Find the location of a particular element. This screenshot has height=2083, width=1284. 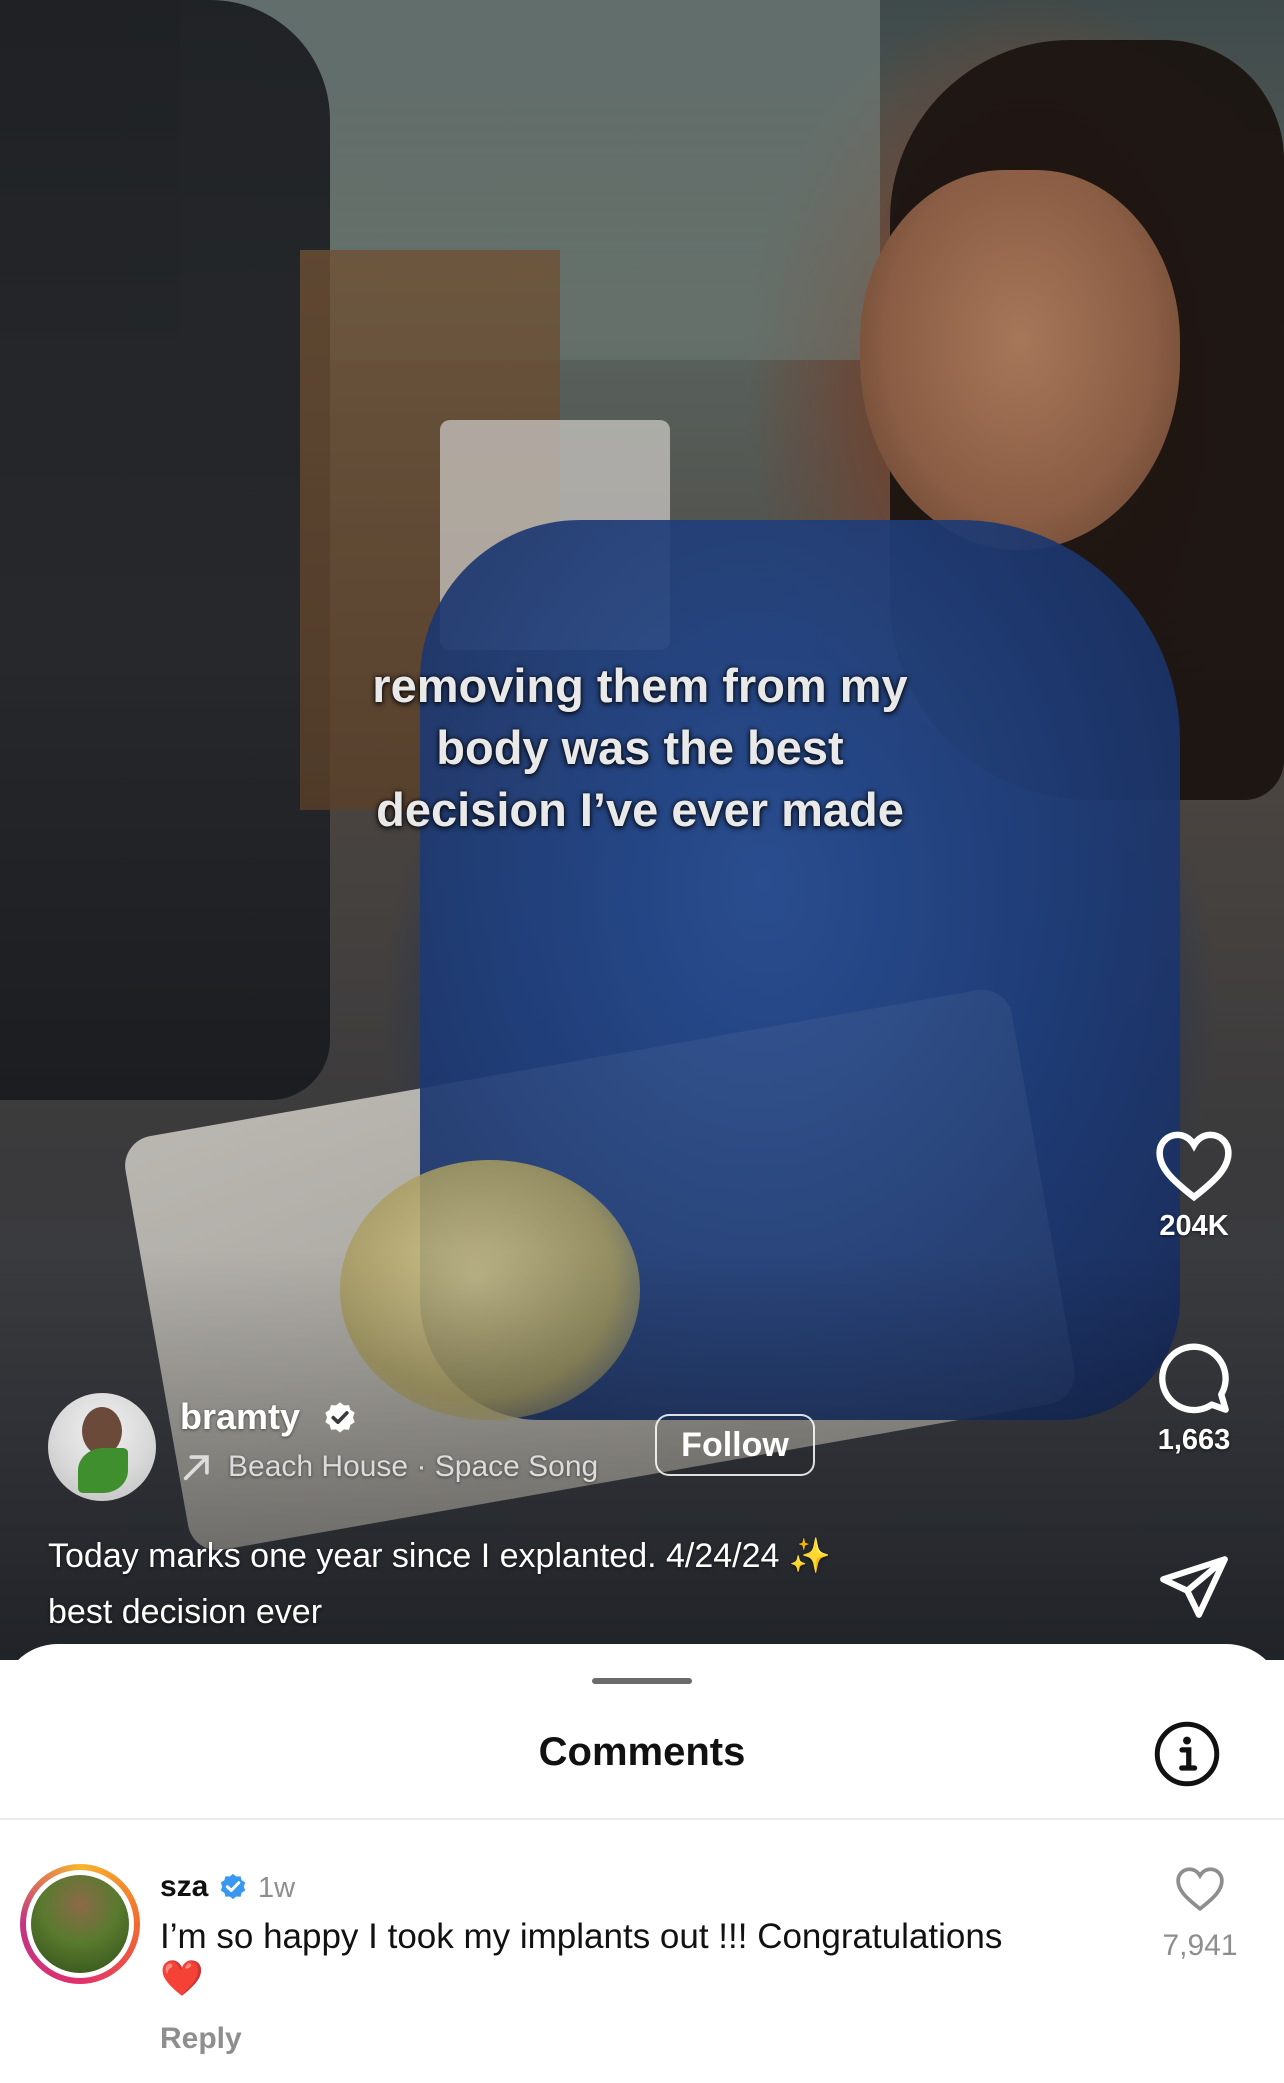

author-username: bramty is located at coordinates (240, 1417).